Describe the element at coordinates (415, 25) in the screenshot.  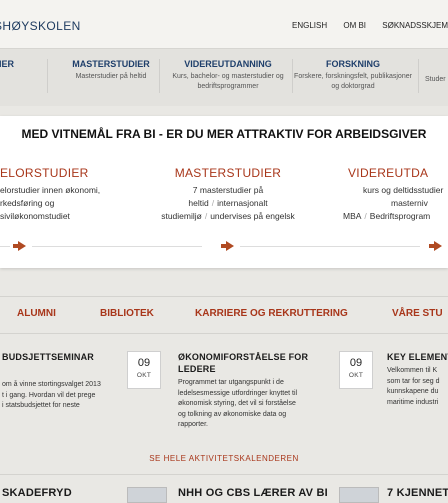
I see `top-link-application: SØKNADSSKJEMA` at that location.